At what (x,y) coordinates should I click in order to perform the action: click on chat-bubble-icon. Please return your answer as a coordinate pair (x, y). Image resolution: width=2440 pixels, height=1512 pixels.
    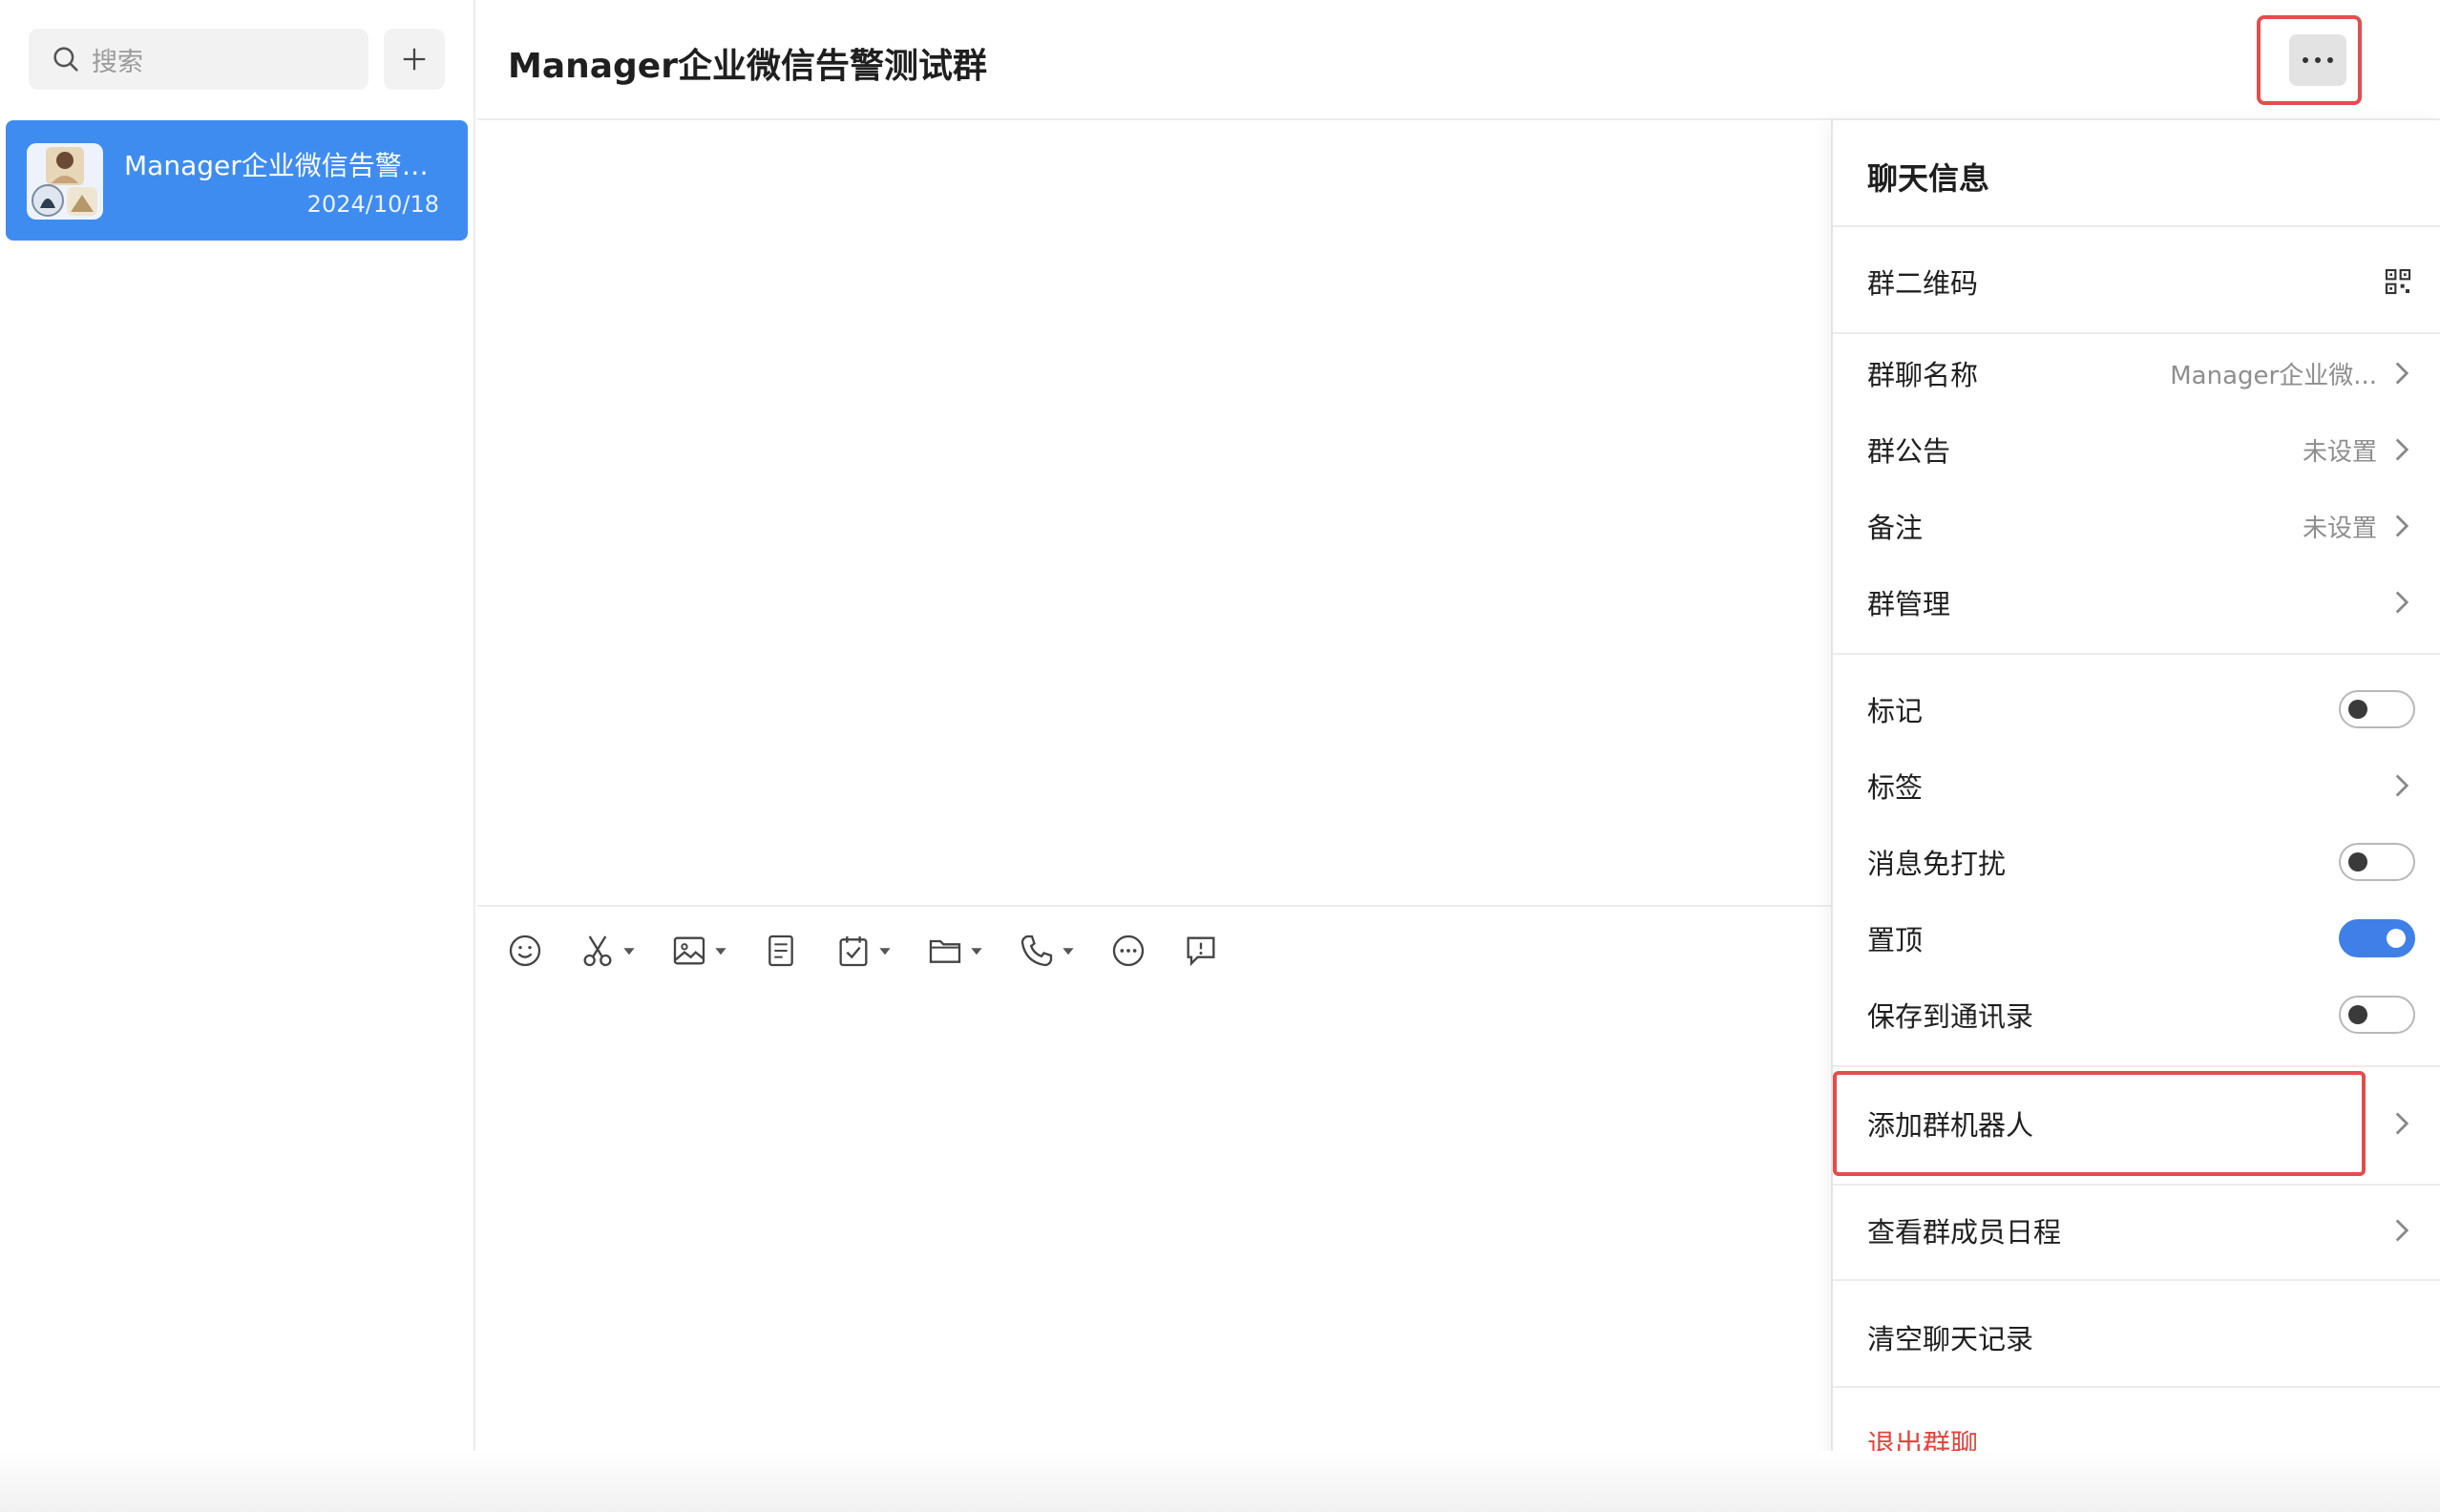
    Looking at the image, I should click on (1201, 952).